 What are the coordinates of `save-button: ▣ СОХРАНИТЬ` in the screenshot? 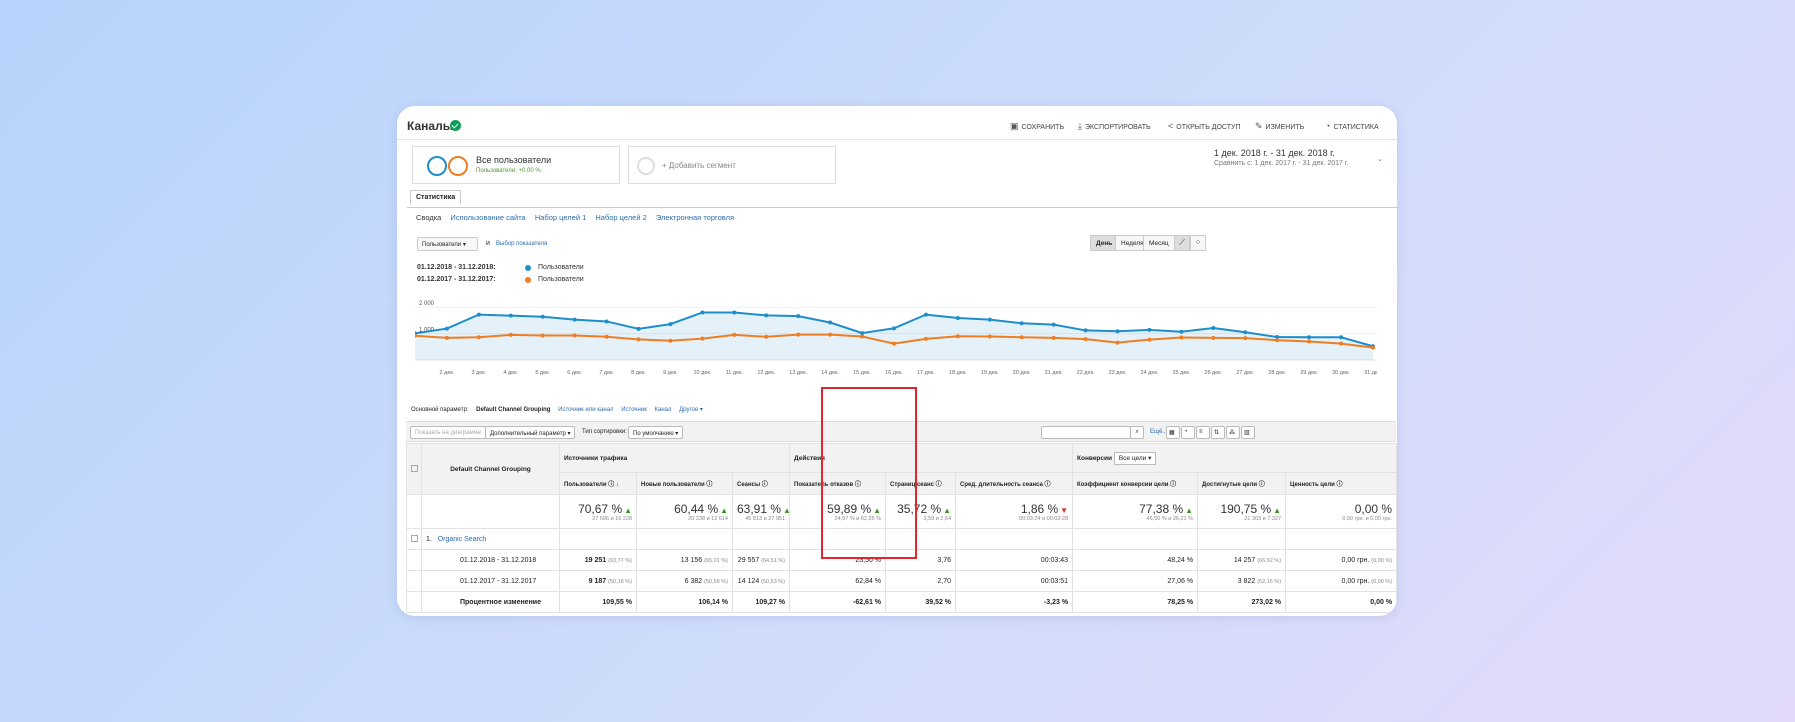 It's located at (1037, 126).